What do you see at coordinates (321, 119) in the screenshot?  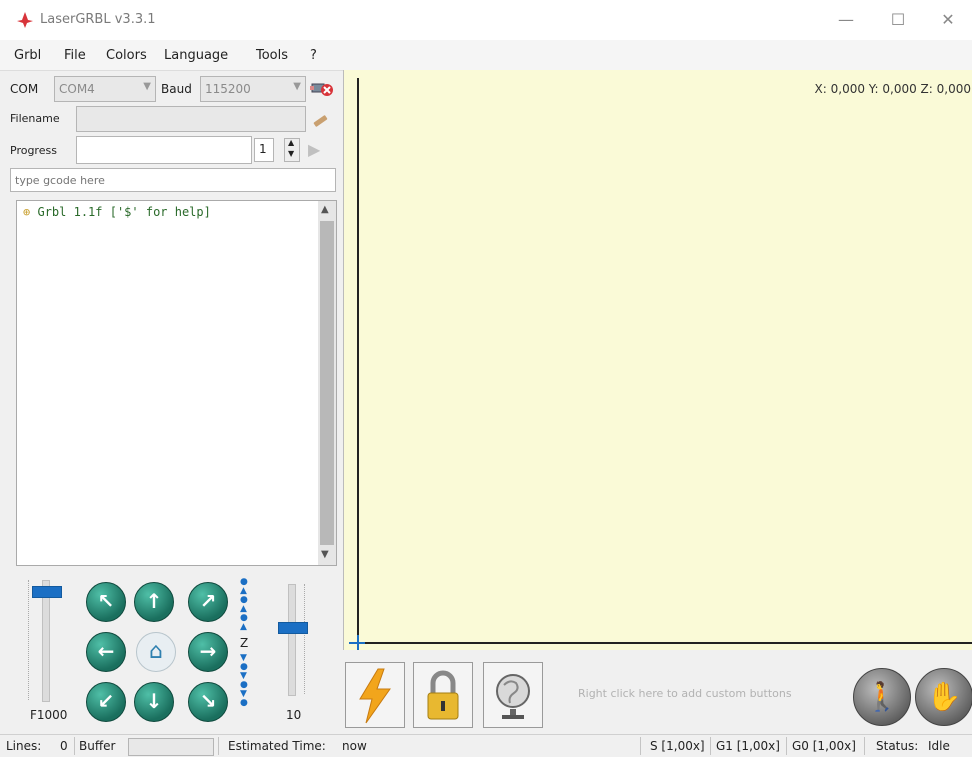 I see `open-file-icon` at bounding box center [321, 119].